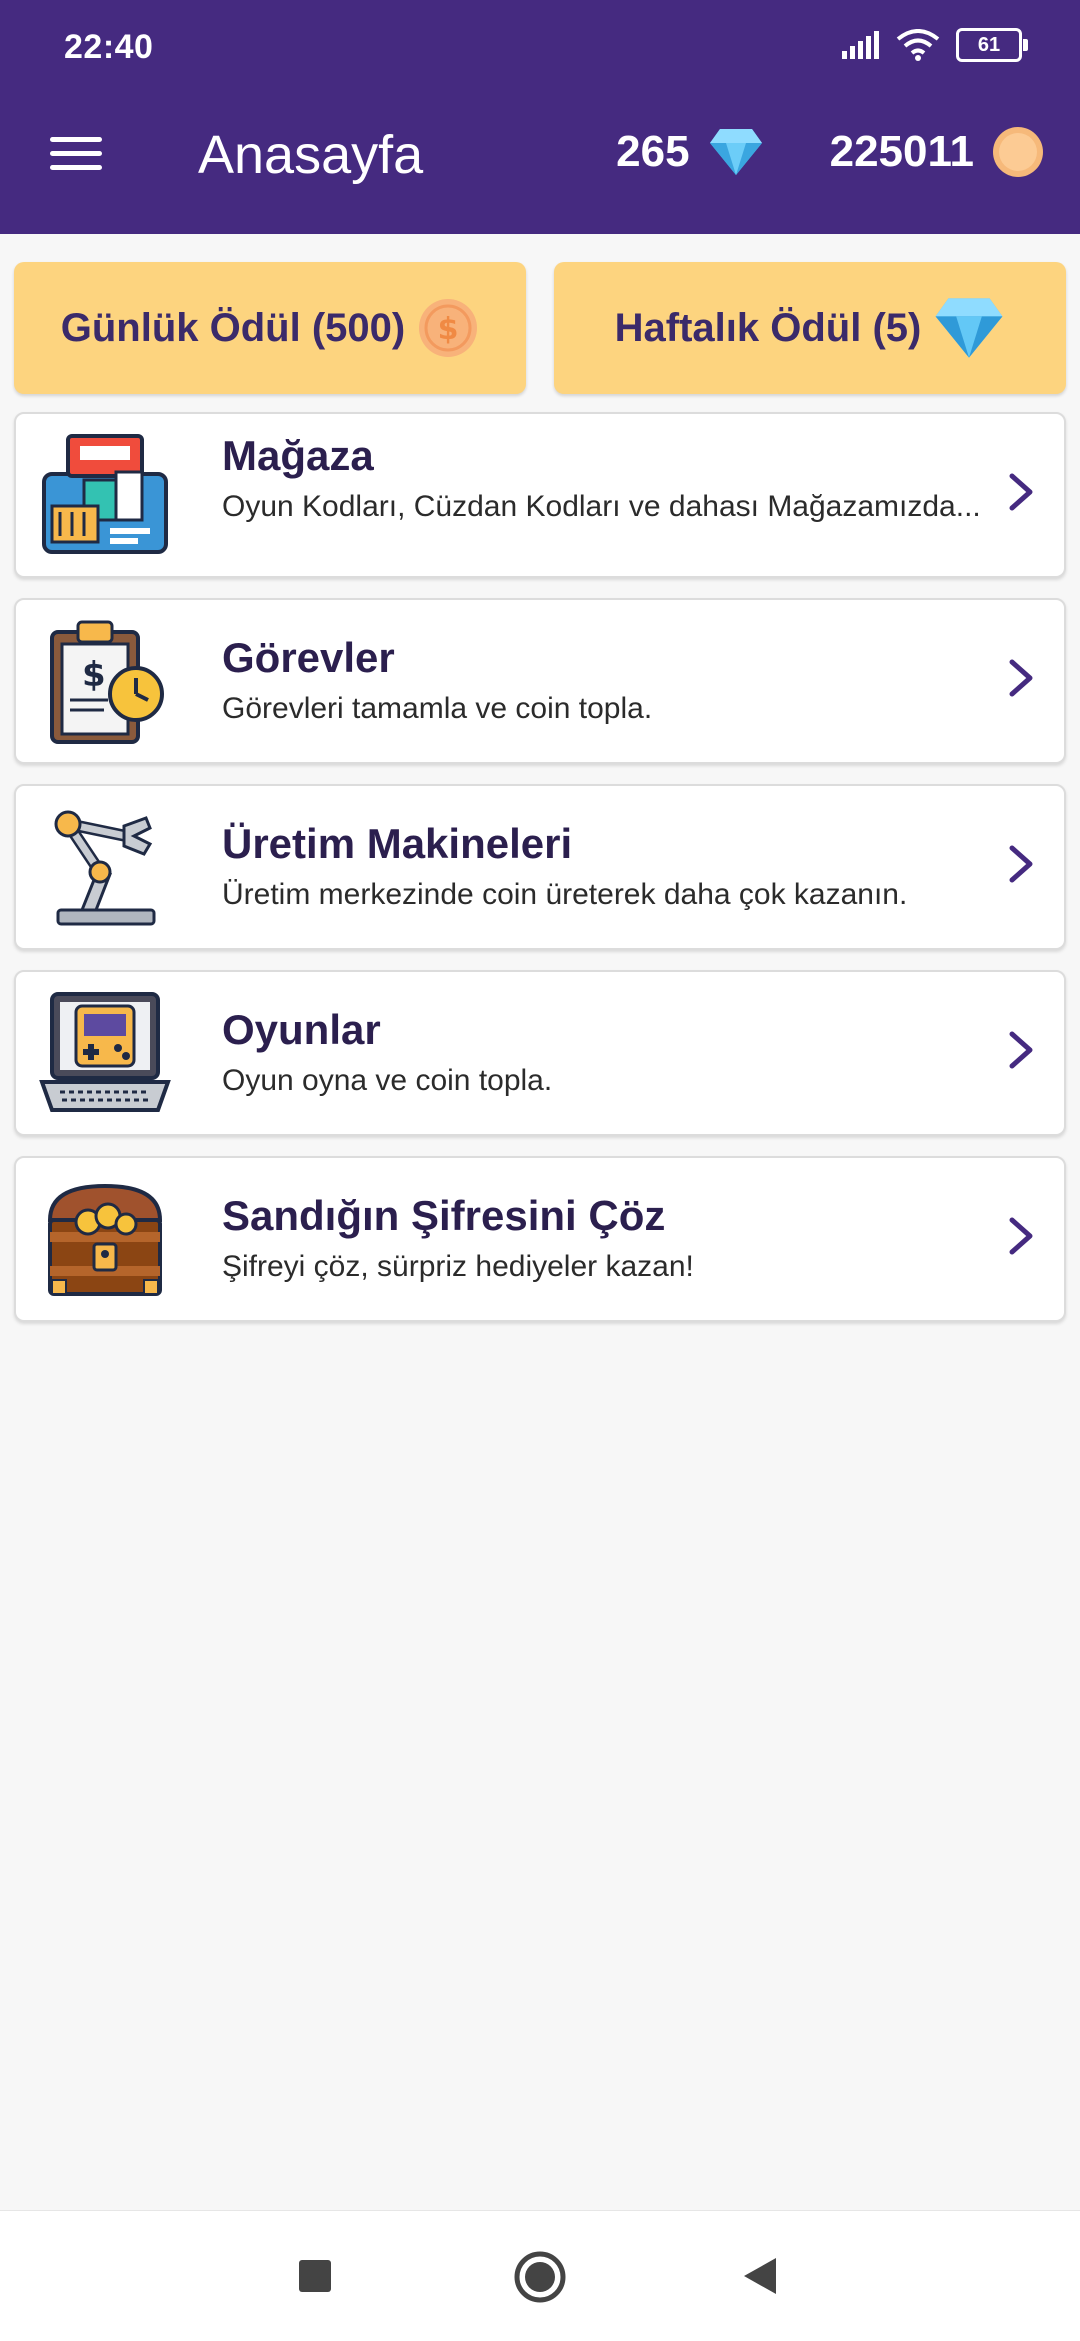  What do you see at coordinates (760, 2276) in the screenshot?
I see `back-triangle-icon` at bounding box center [760, 2276].